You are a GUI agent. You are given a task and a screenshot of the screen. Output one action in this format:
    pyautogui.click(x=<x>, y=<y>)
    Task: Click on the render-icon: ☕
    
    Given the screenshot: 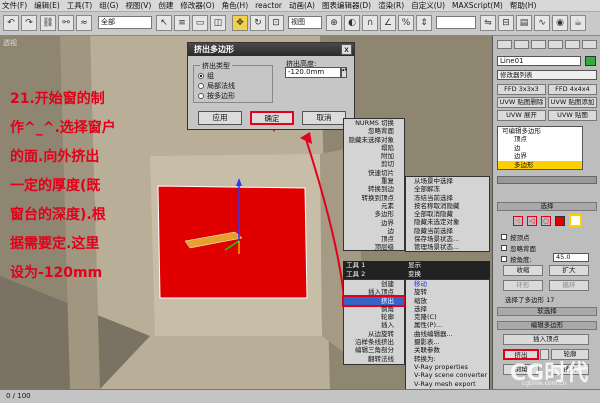 What is the action you would take?
    pyautogui.click(x=578, y=23)
    